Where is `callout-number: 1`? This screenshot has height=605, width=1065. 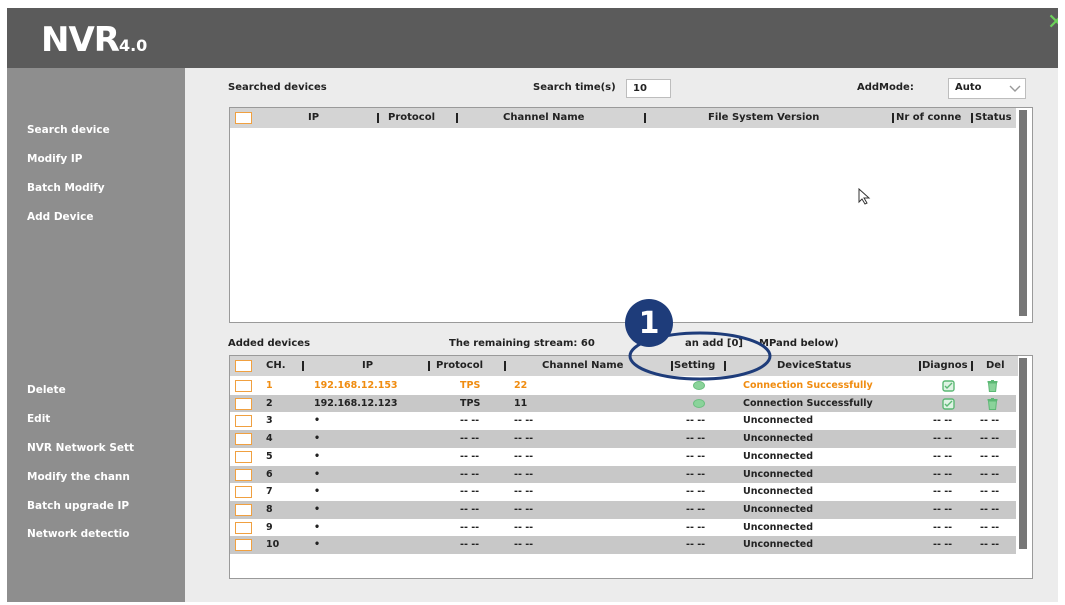 callout-number: 1 is located at coordinates (649, 323).